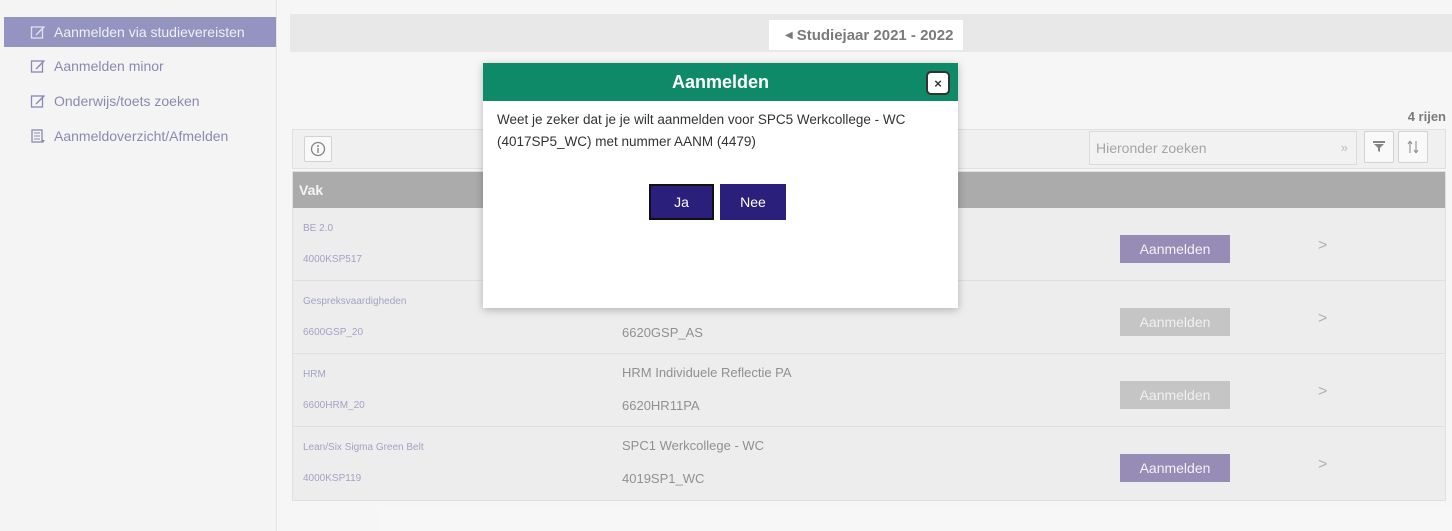 Image resolution: width=1452 pixels, height=531 pixels. I want to click on dialog-title: Aanmelden, so click(720, 81).